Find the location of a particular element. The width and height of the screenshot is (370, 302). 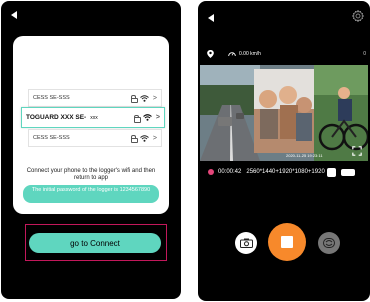

record-button is located at coordinates (287, 242).